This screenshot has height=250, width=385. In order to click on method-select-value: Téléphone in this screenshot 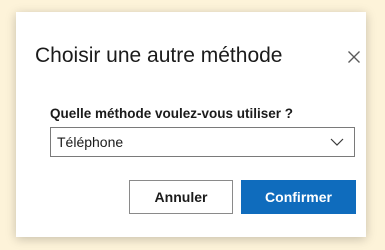, I will do `click(90, 142)`.